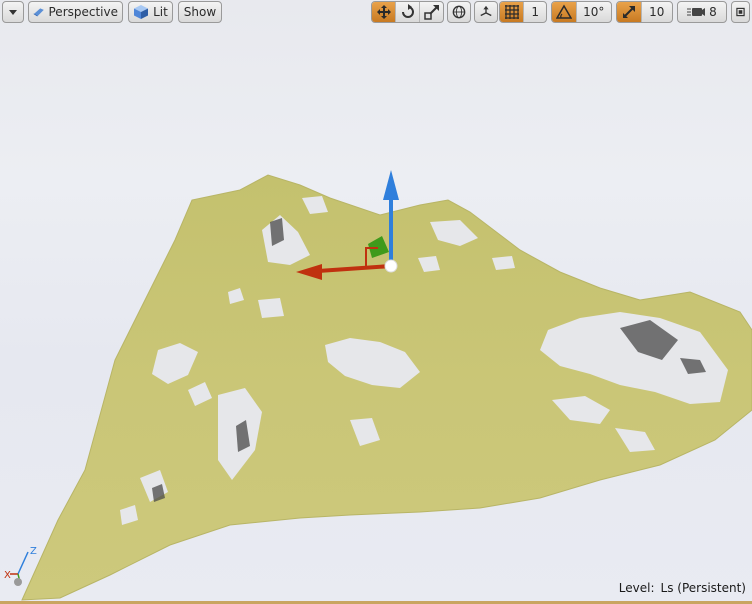  I want to click on perspective-icon, so click(38, 12).